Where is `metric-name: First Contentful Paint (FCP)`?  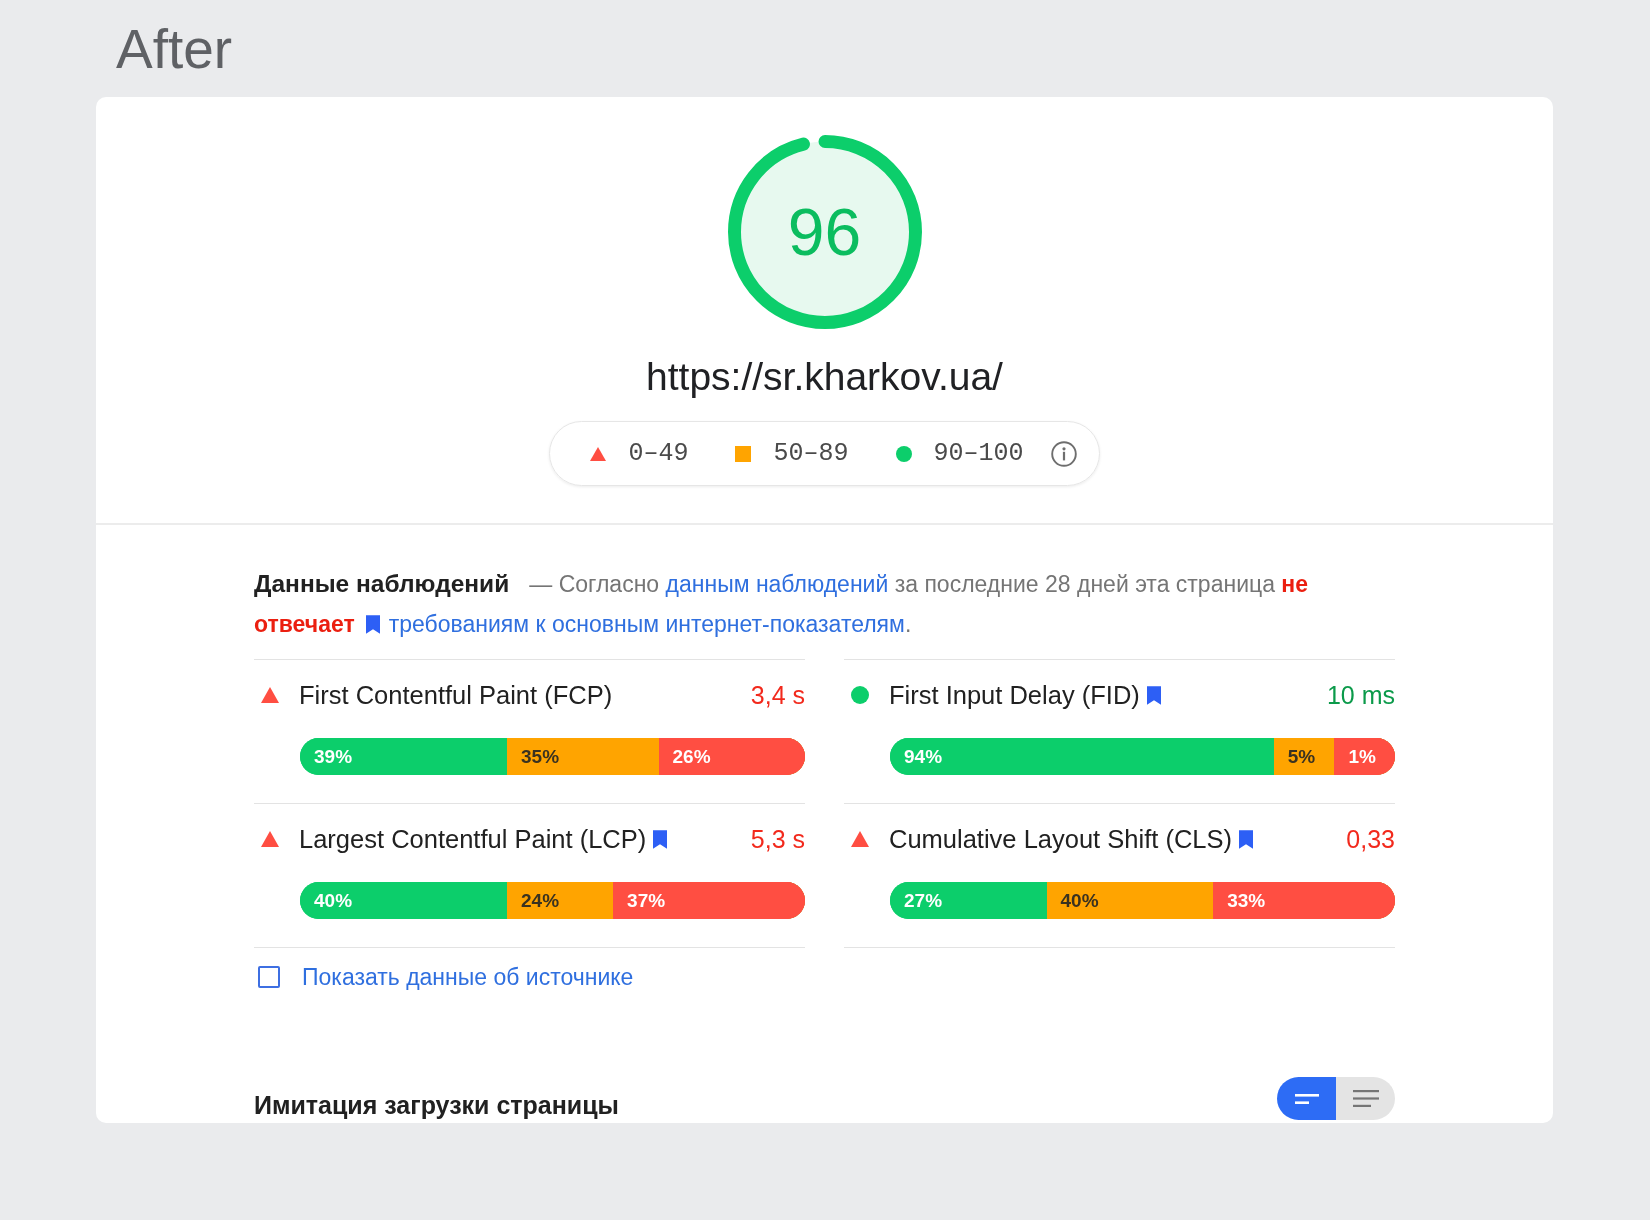
metric-name: First Contentful Paint (FCP) is located at coordinates (456, 695).